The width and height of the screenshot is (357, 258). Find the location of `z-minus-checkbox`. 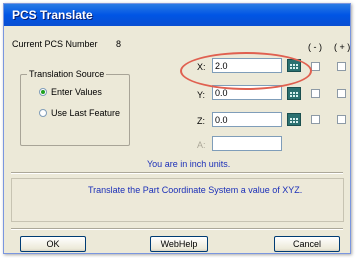

z-minus-checkbox is located at coordinates (315, 119).